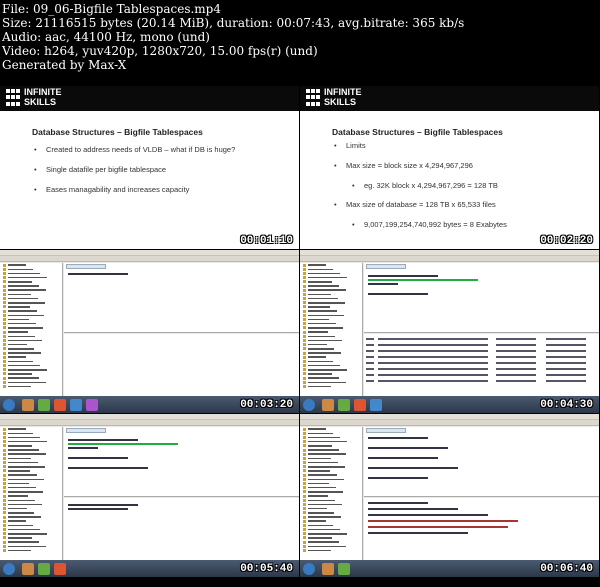  I want to click on thumbnail-6: 00:06:40, so click(450, 496).